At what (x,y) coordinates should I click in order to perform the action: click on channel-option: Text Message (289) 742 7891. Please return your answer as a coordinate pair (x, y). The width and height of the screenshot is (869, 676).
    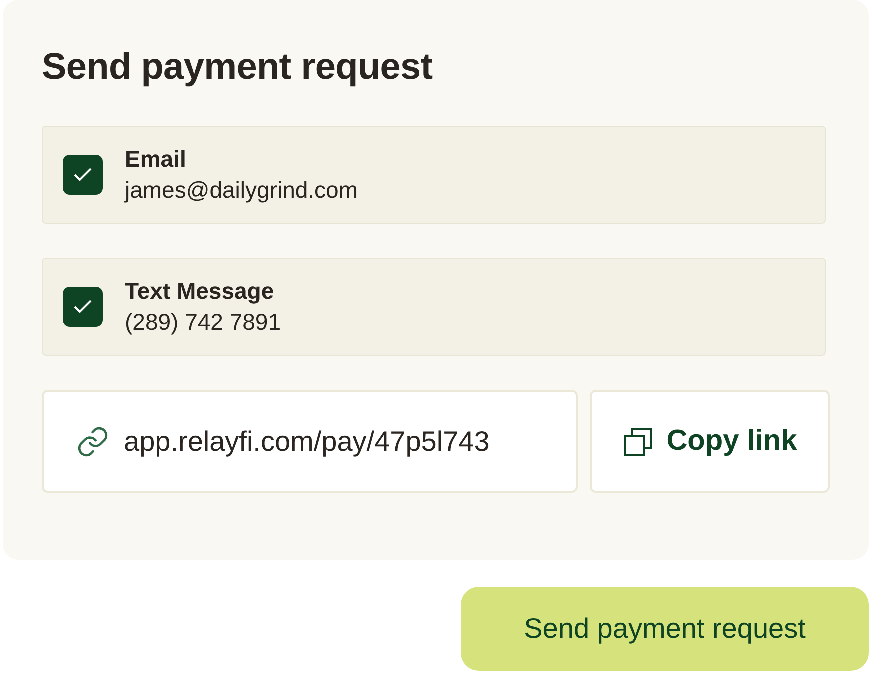
    Looking at the image, I should click on (434, 307).